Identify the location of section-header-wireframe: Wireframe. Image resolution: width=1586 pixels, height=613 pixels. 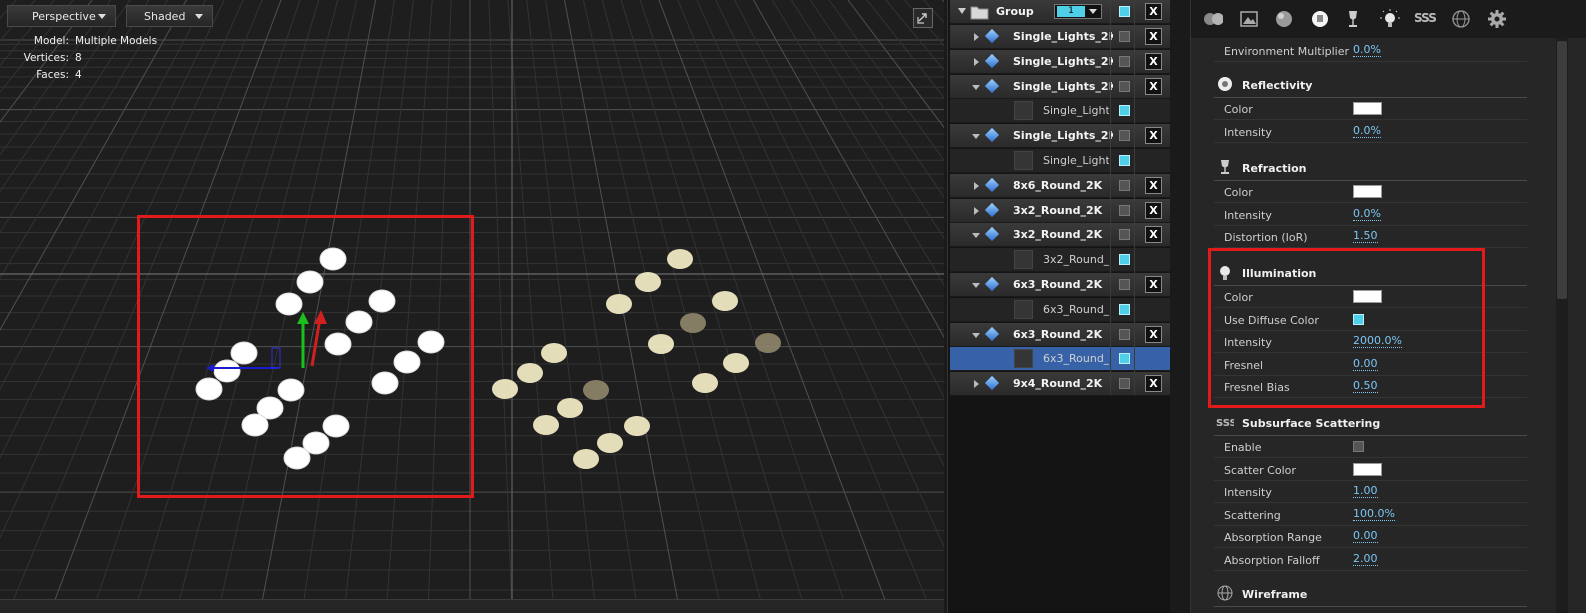
(1370, 594).